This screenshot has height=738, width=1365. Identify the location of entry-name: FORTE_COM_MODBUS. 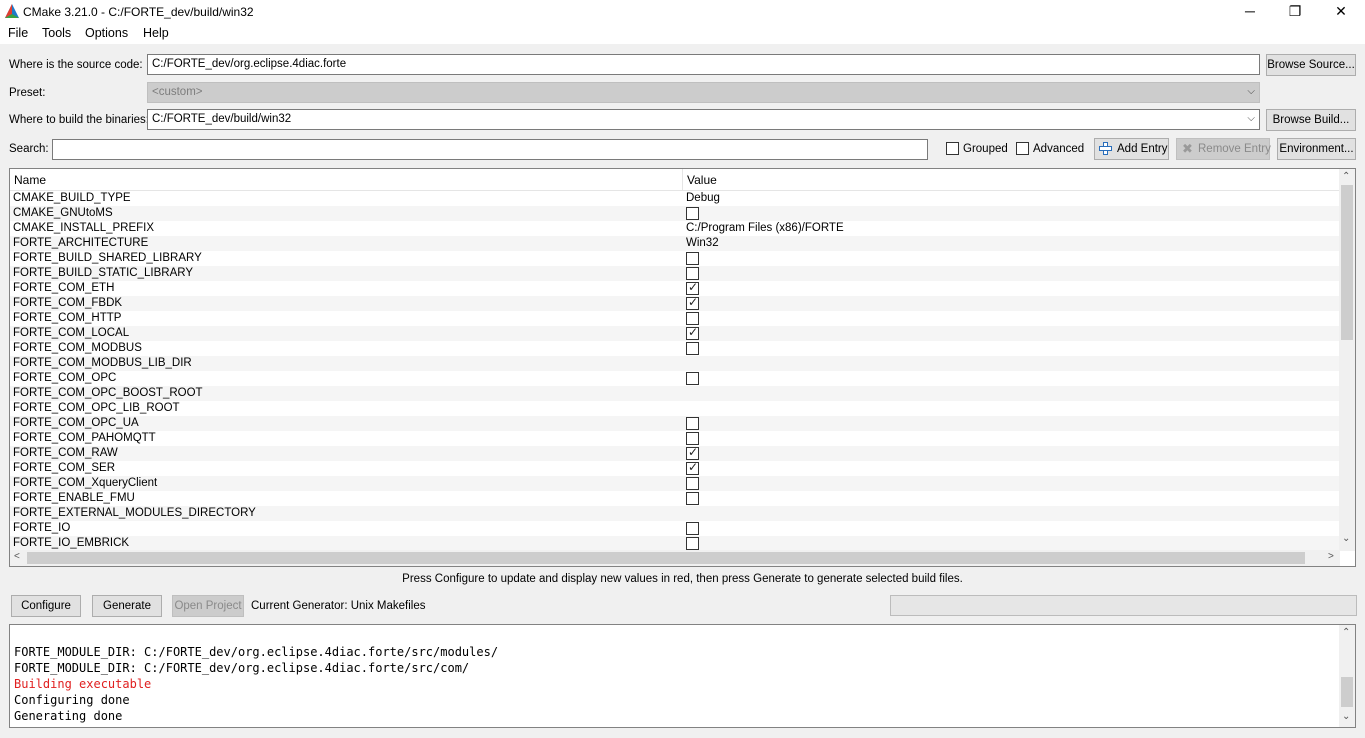
(77, 348).